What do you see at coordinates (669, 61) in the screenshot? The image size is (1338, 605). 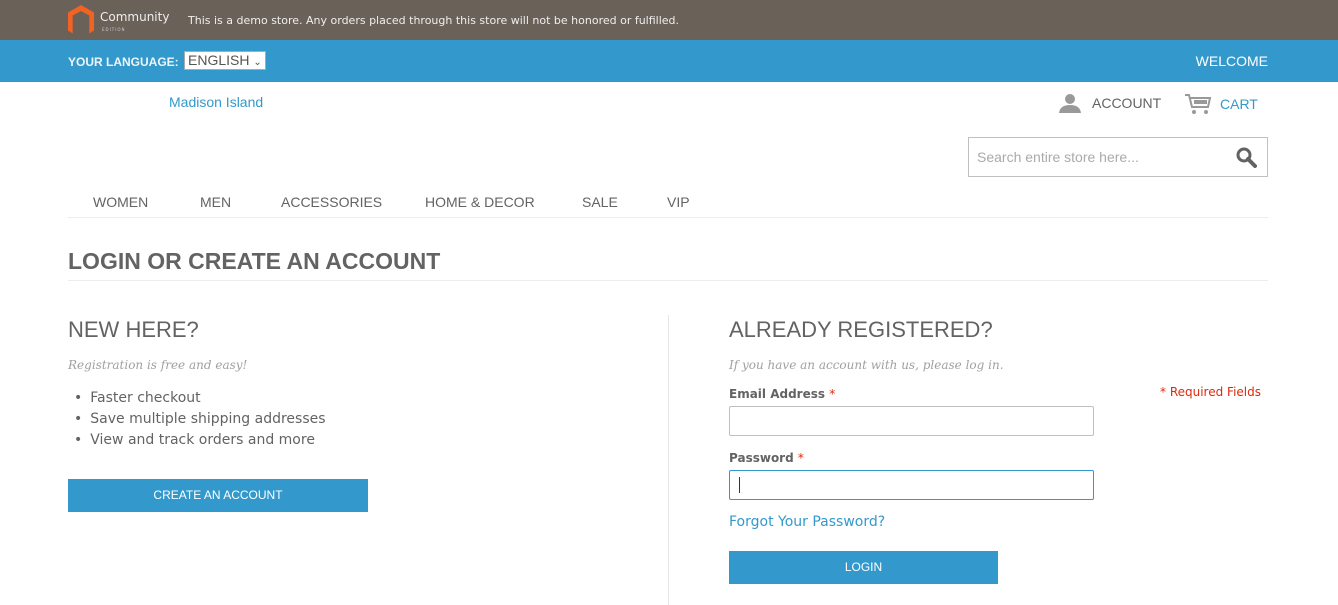 I see `language-bar: YOUR LANGUAGE: ENGLISH ⌄ WELCOME` at bounding box center [669, 61].